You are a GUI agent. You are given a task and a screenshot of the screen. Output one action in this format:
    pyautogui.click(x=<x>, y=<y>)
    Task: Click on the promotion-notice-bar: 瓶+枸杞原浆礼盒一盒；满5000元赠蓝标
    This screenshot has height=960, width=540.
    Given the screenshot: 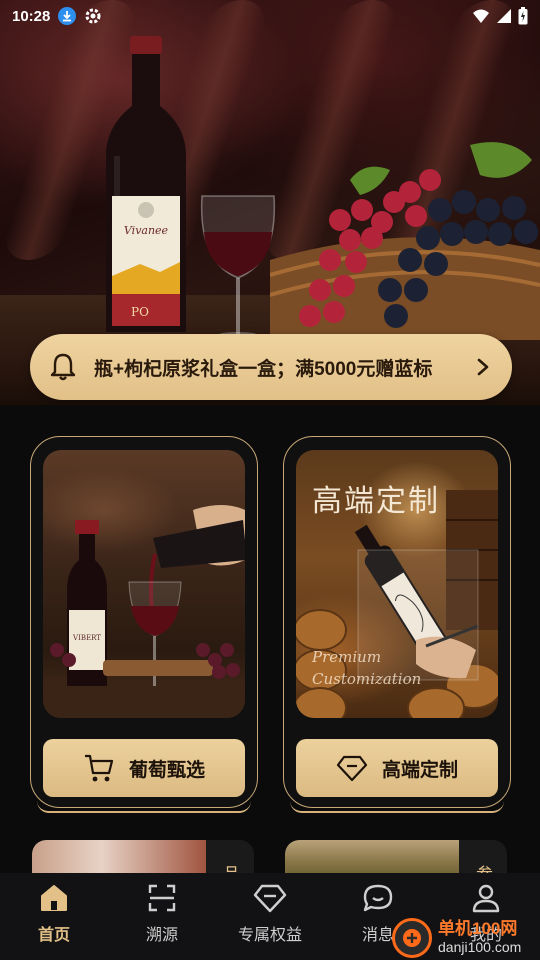 What is the action you would take?
    pyautogui.click(x=271, y=367)
    